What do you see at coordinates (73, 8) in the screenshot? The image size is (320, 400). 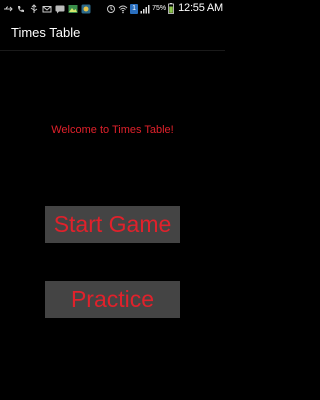 I see `gallery-icon` at bounding box center [73, 8].